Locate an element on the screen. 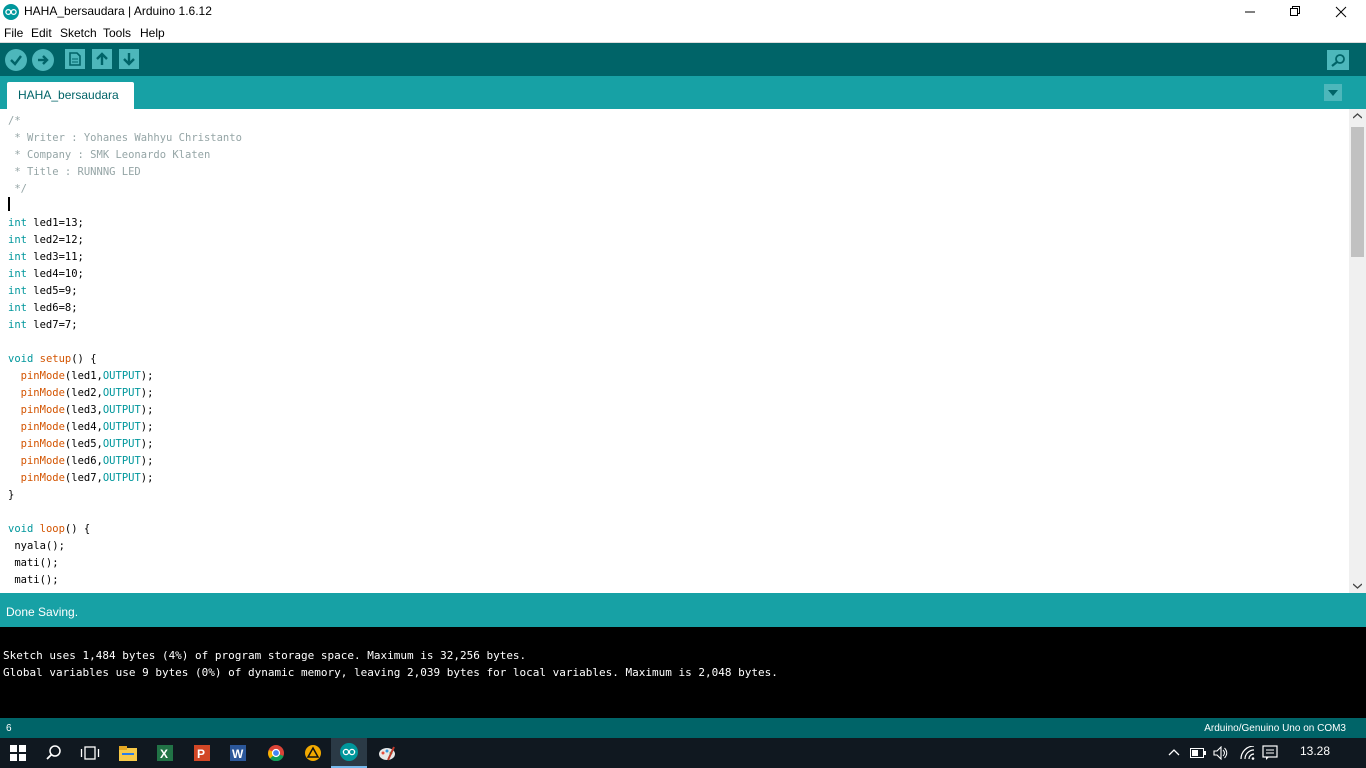  folder-icon is located at coordinates (128, 753).